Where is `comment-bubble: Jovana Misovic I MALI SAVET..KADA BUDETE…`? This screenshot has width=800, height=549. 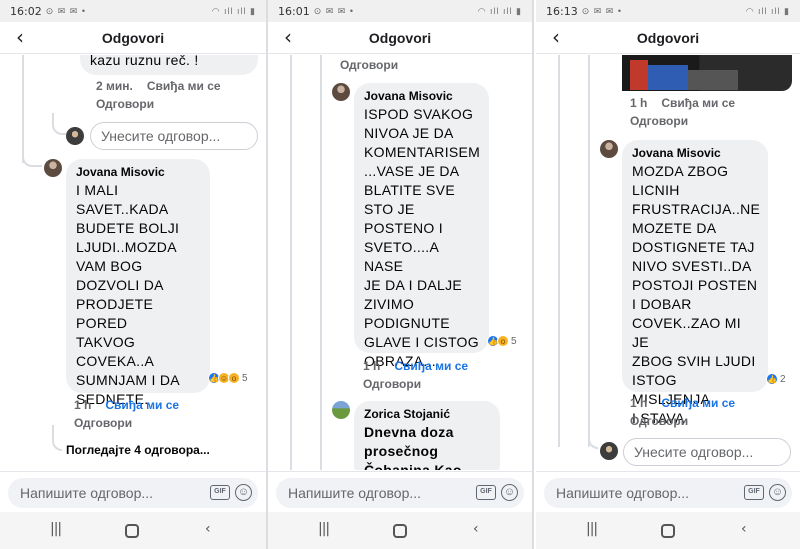 comment-bubble: Jovana Misovic I MALI SAVET..KADA BUDETE… is located at coordinates (138, 283).